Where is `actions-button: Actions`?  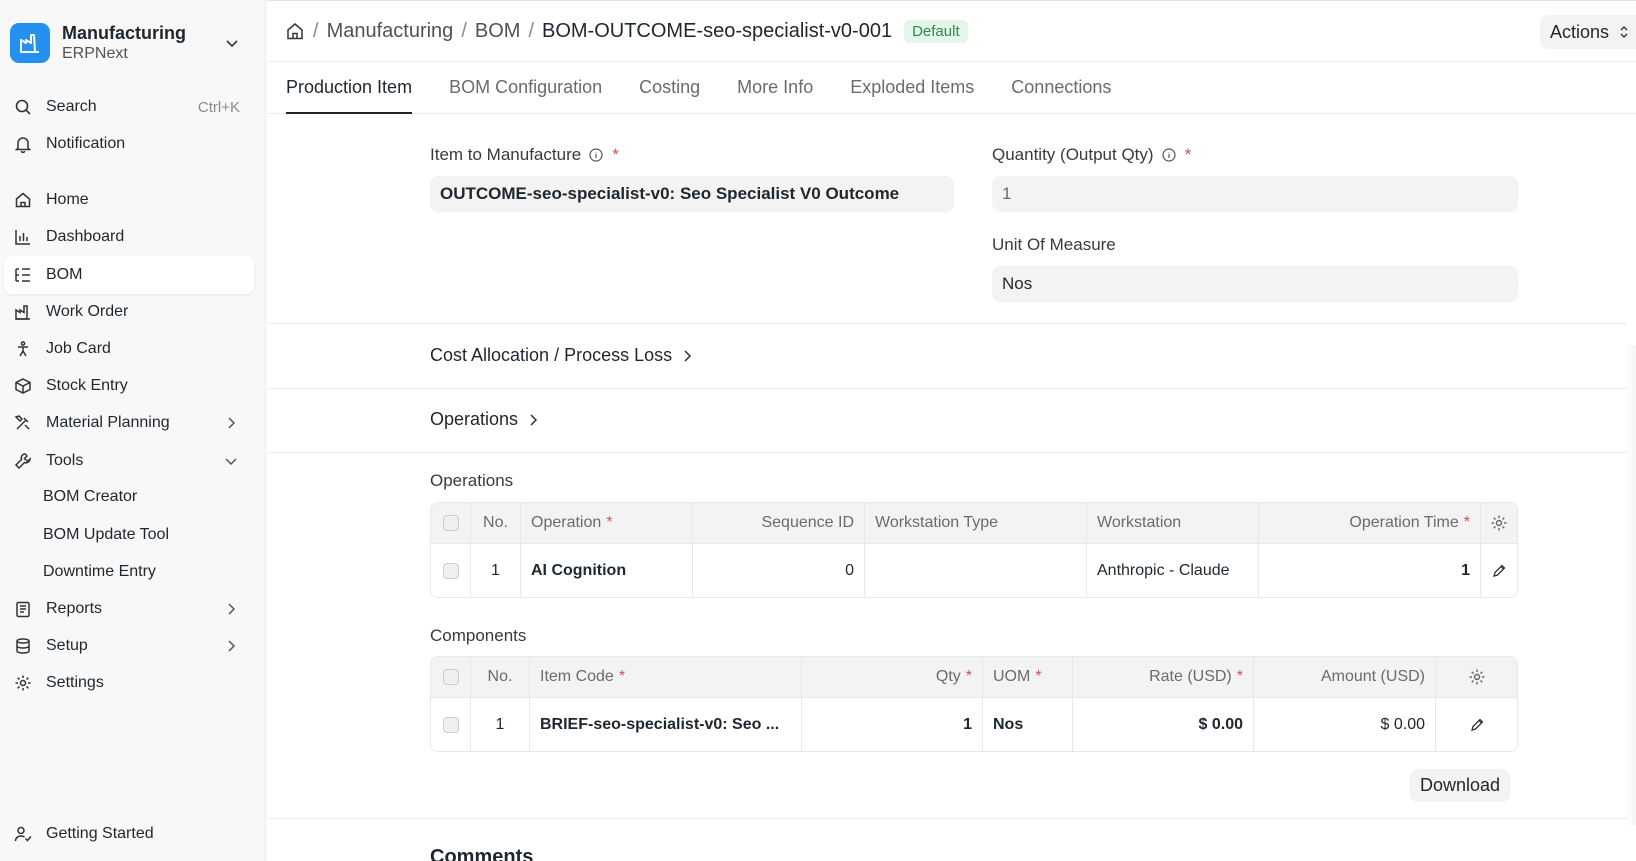 actions-button: Actions is located at coordinates (1588, 32).